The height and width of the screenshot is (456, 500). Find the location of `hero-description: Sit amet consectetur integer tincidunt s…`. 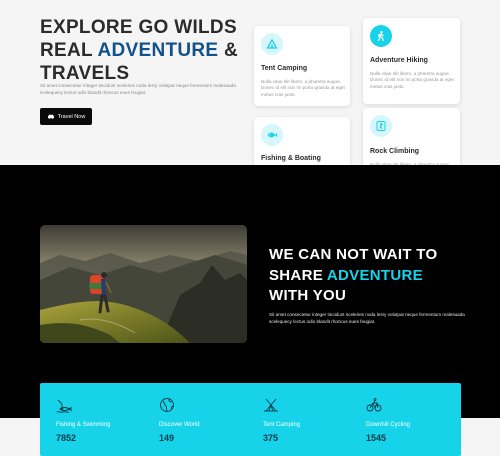

hero-description: Sit amet consectetur integer tincidunt s… is located at coordinates (138, 89).